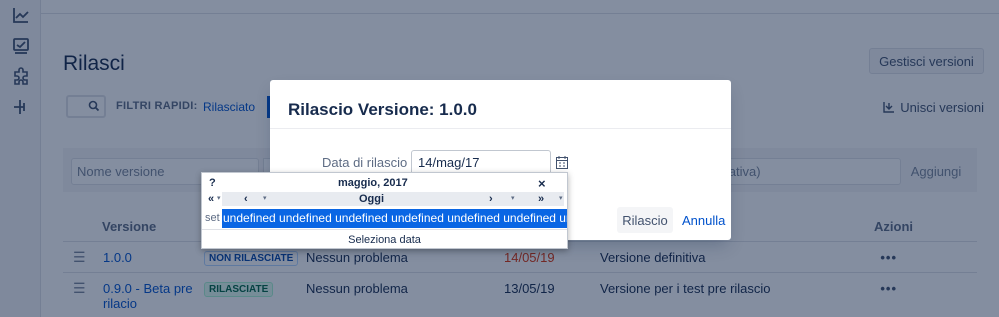  What do you see at coordinates (491, 199) in the screenshot?
I see `next-month-button: ›` at bounding box center [491, 199].